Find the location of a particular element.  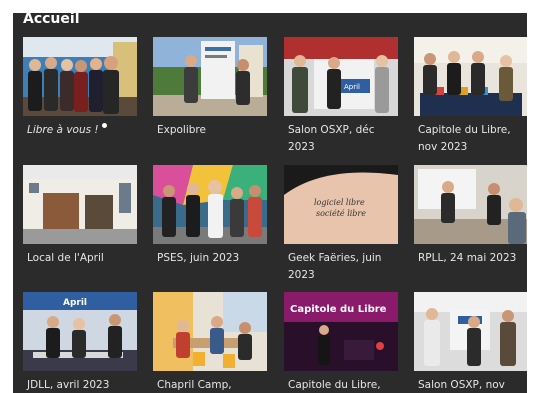

gallery-item-expolibre: Expolibre is located at coordinates (210, 88).